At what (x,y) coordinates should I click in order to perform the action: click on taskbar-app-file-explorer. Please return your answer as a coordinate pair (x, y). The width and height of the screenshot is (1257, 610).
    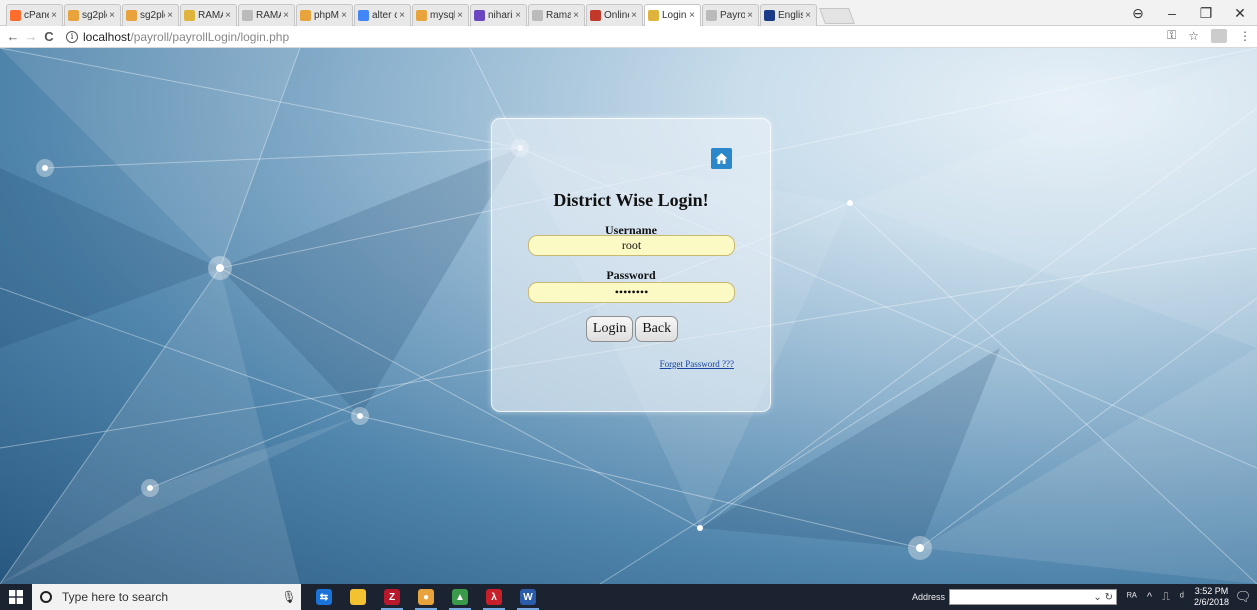
    Looking at the image, I should click on (358, 597).